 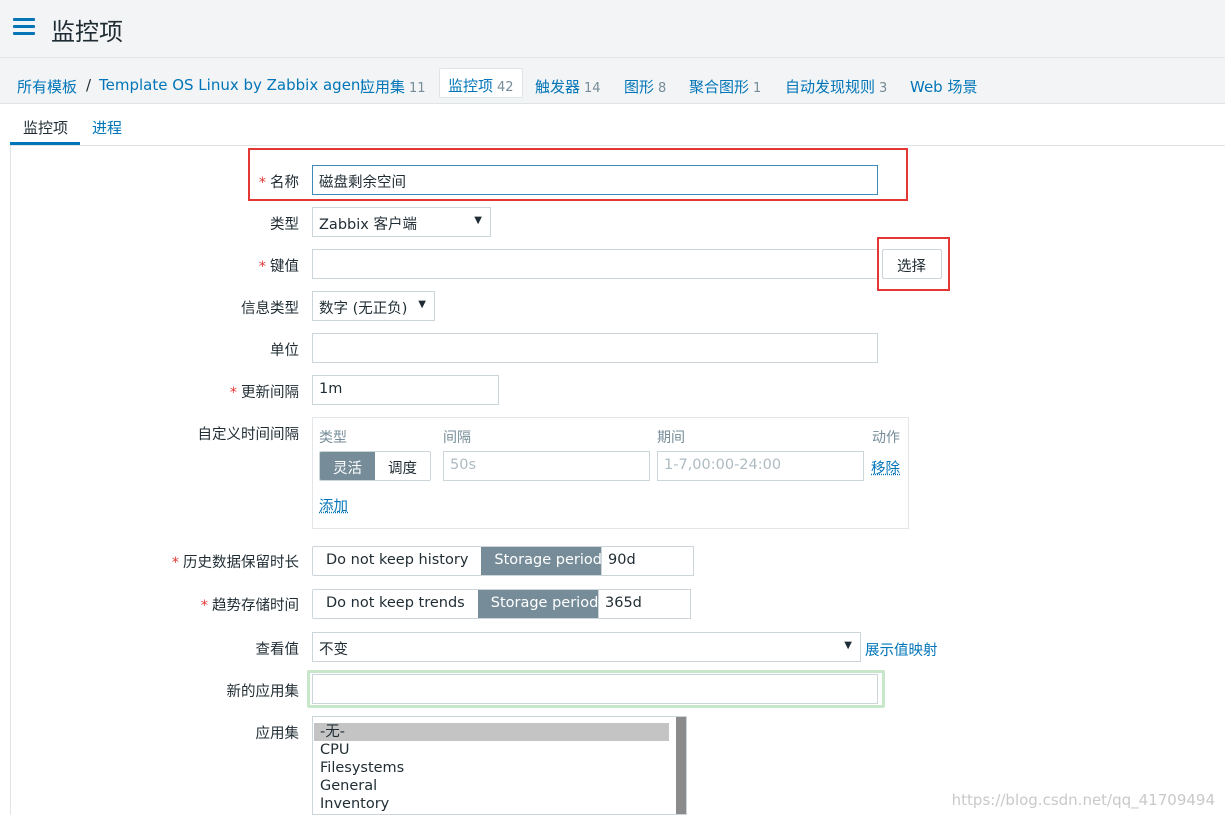 What do you see at coordinates (405, 390) in the screenshot?
I see `update-interval-input: 1m` at bounding box center [405, 390].